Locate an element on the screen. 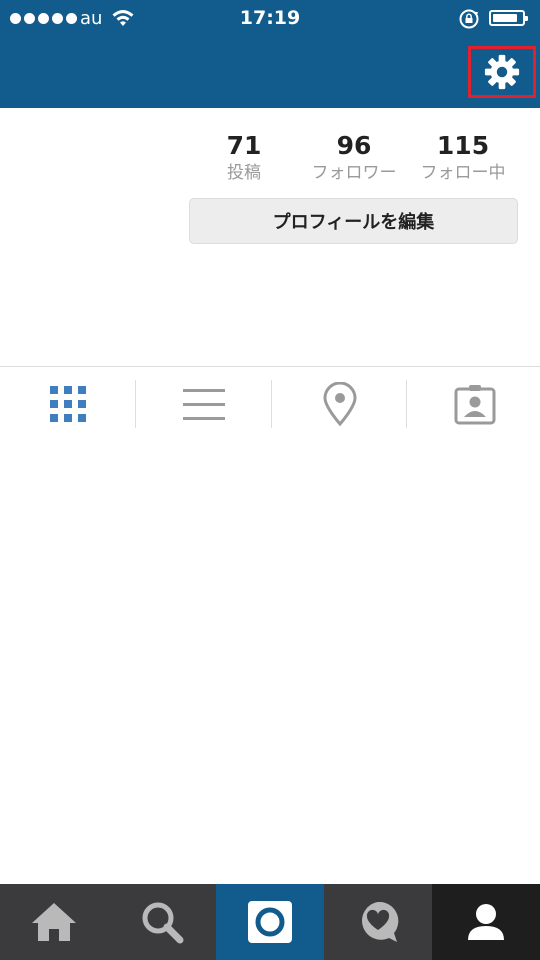 This screenshot has width=540, height=960. tab-grid-view is located at coordinates (67, 404).